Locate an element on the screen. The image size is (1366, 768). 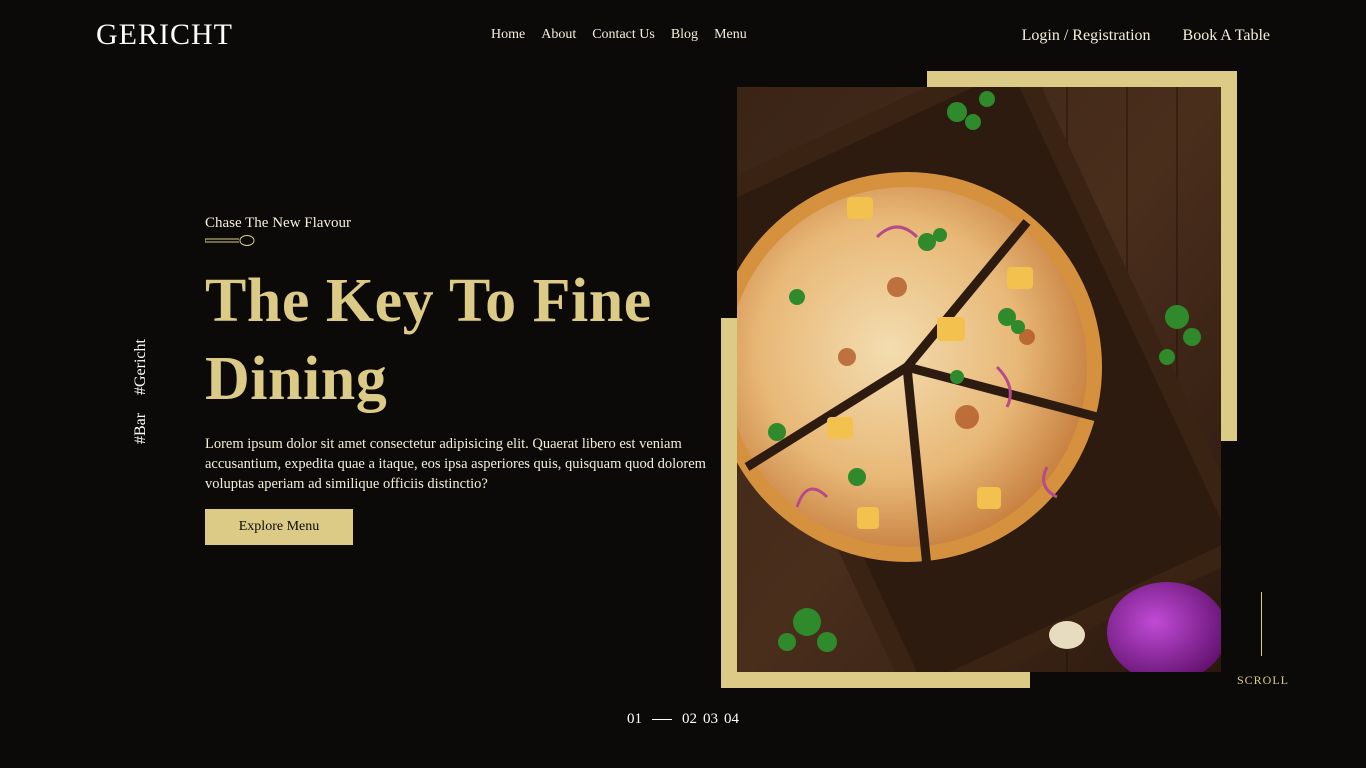
slide-pager: 01 02 03 04 is located at coordinates (683, 719).